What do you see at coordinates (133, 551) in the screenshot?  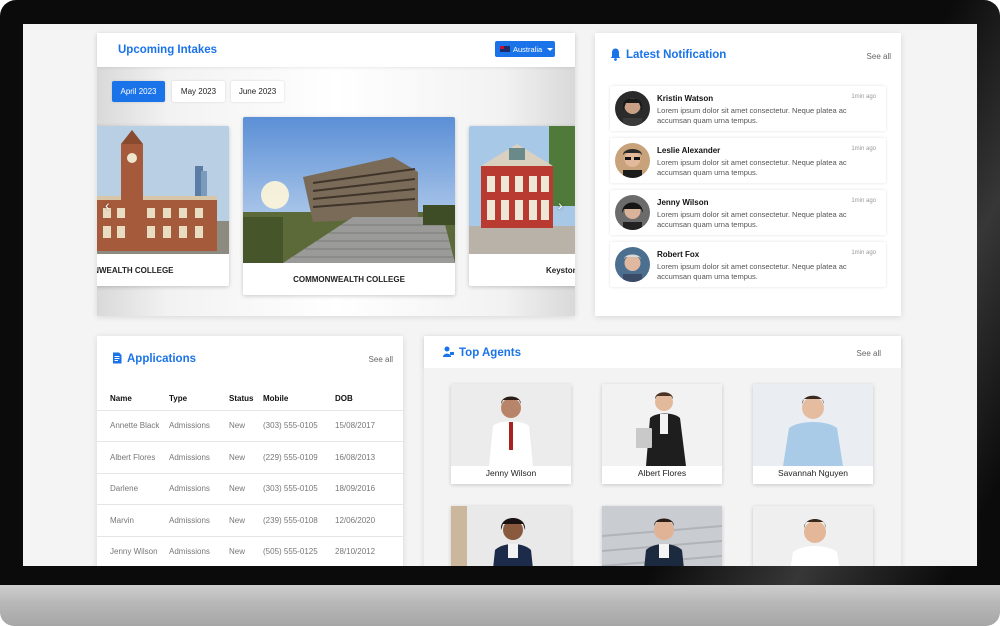 I see `cell-name: Jenny Wilson` at bounding box center [133, 551].